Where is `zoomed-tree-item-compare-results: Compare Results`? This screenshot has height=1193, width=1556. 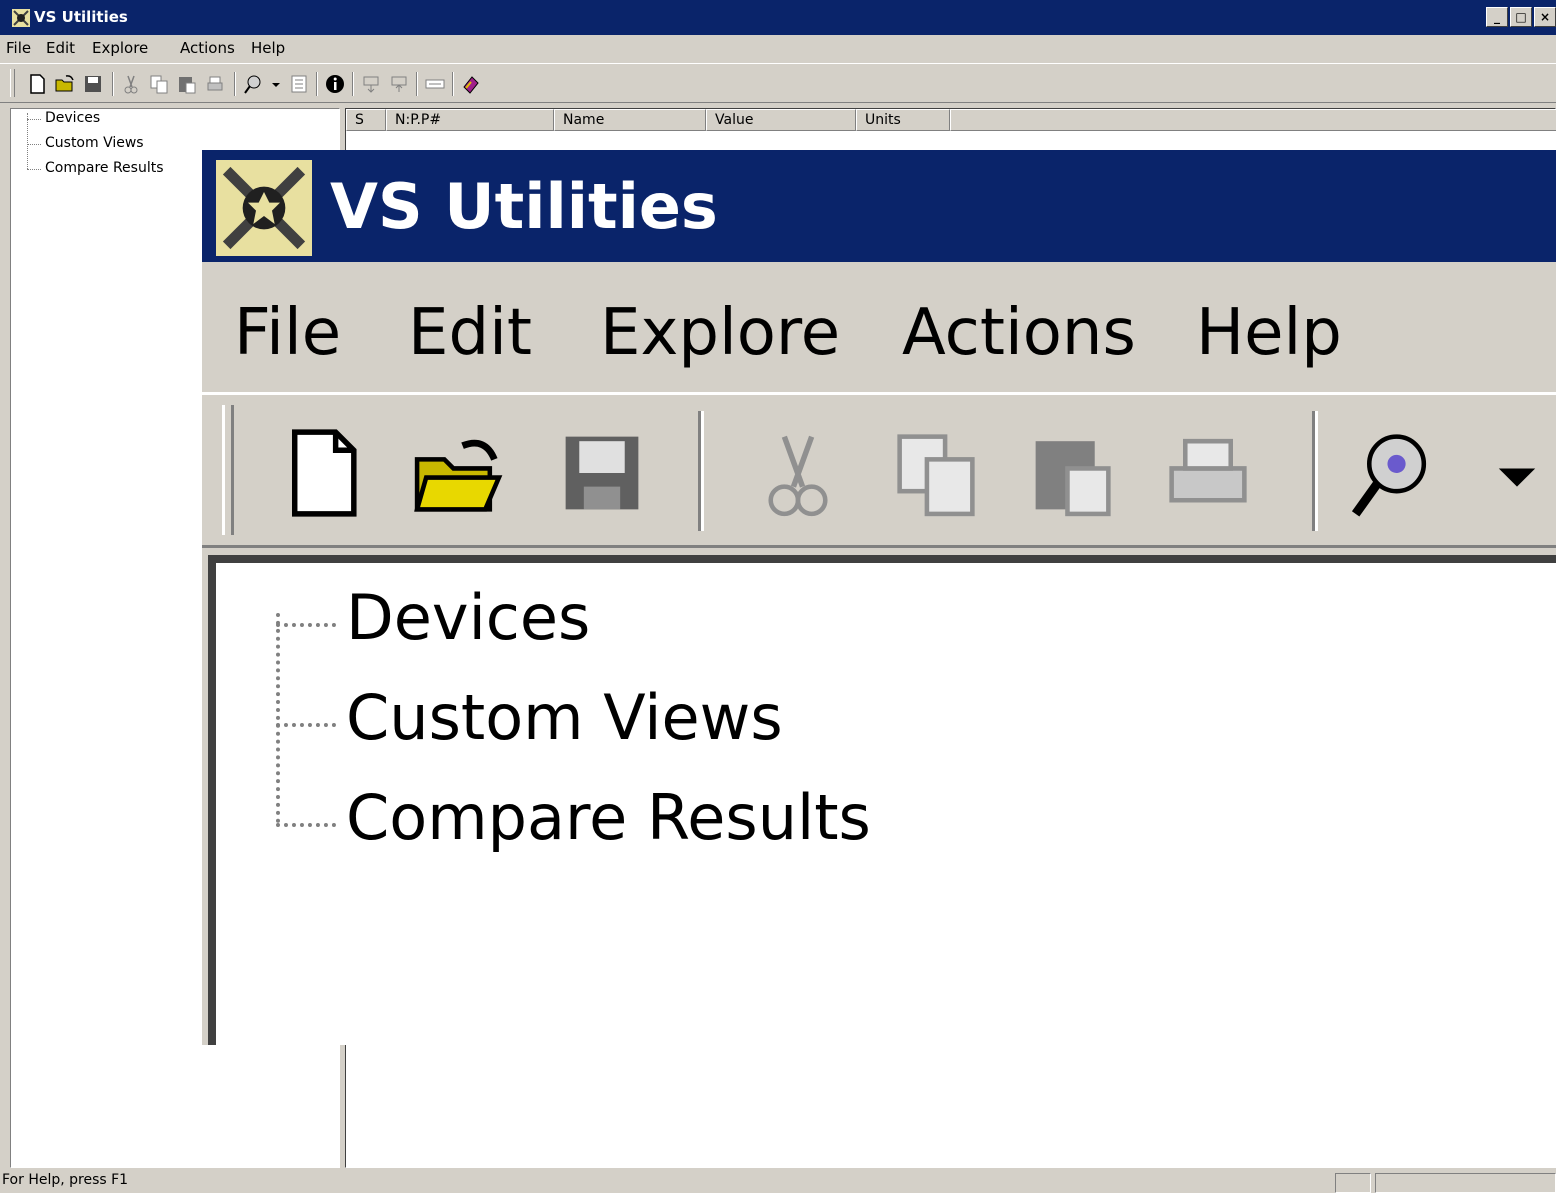 zoomed-tree-item-compare-results: Compare Results is located at coordinates (608, 817).